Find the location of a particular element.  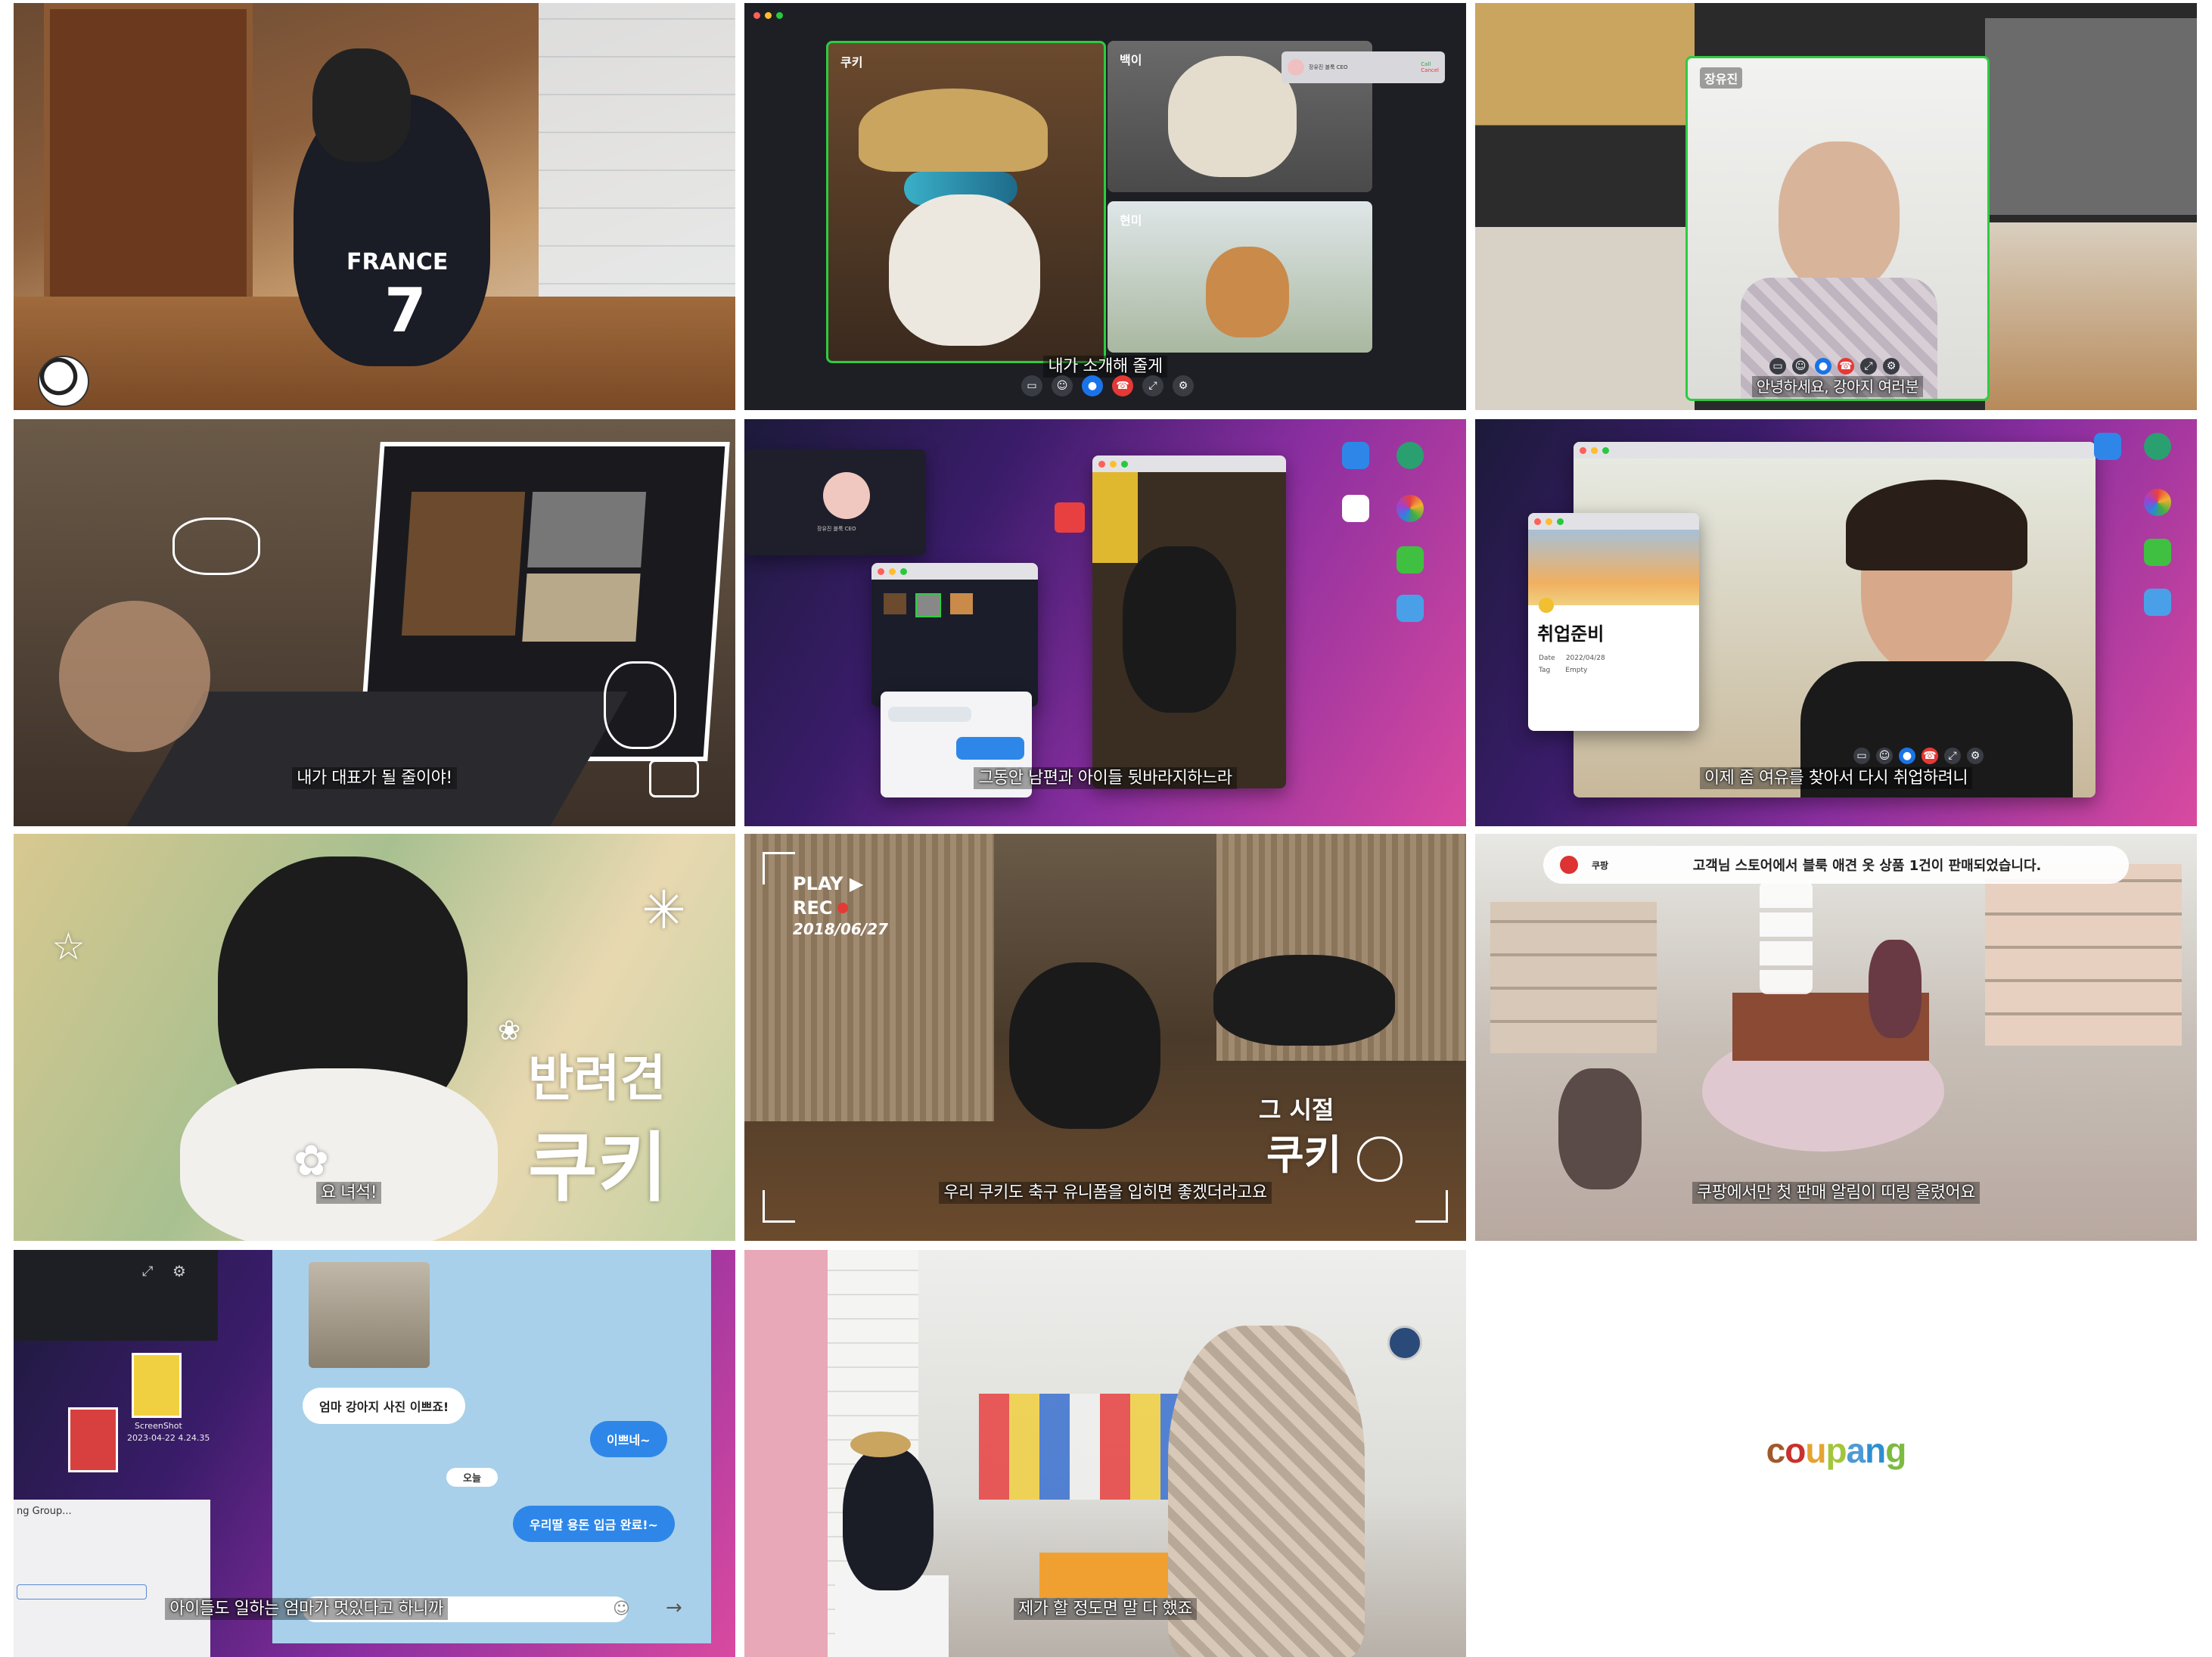

video-tile-hyunmi: 현미 is located at coordinates (1240, 277).